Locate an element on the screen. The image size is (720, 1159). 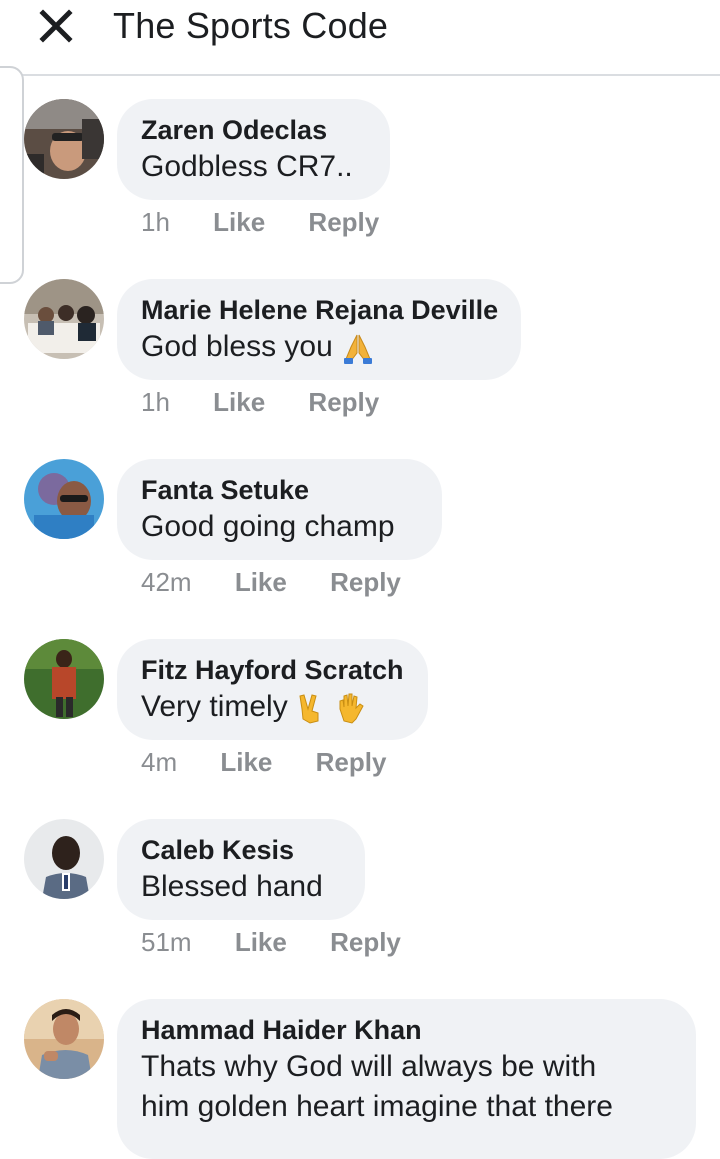
comment-bubble: Fanta Setuke Good going champ is located at coordinates (279, 509).